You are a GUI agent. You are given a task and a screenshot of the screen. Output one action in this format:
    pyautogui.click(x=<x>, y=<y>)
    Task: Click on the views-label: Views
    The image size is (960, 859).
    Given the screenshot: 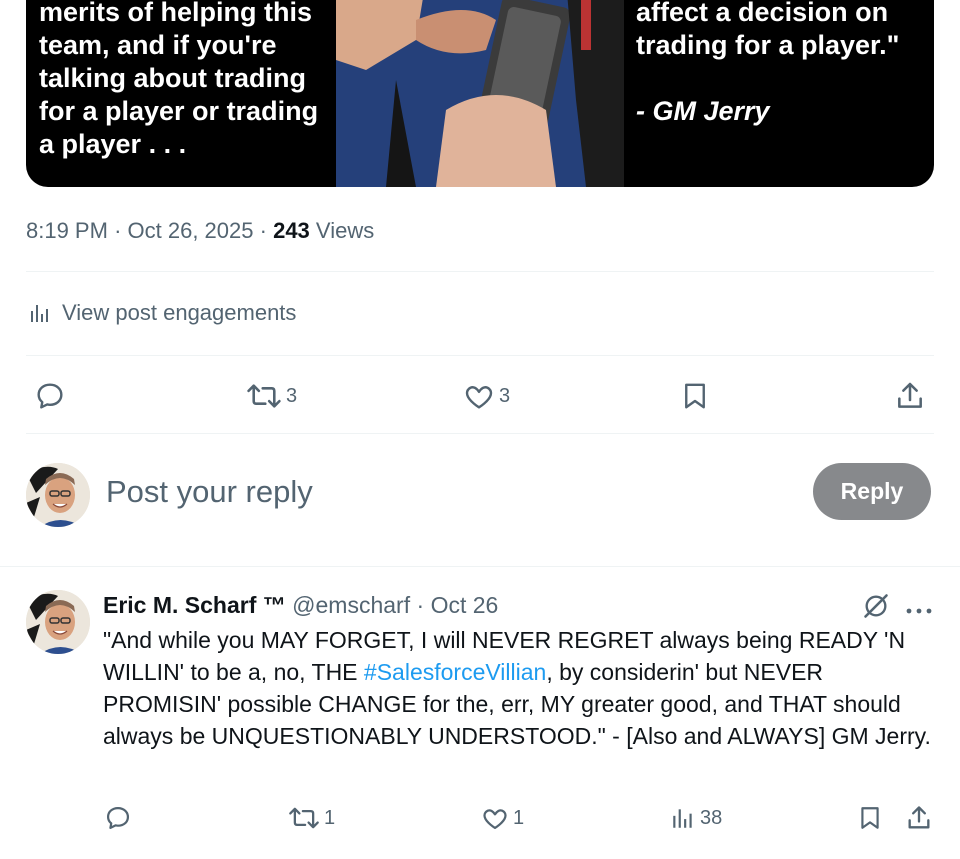 What is the action you would take?
    pyautogui.click(x=345, y=230)
    